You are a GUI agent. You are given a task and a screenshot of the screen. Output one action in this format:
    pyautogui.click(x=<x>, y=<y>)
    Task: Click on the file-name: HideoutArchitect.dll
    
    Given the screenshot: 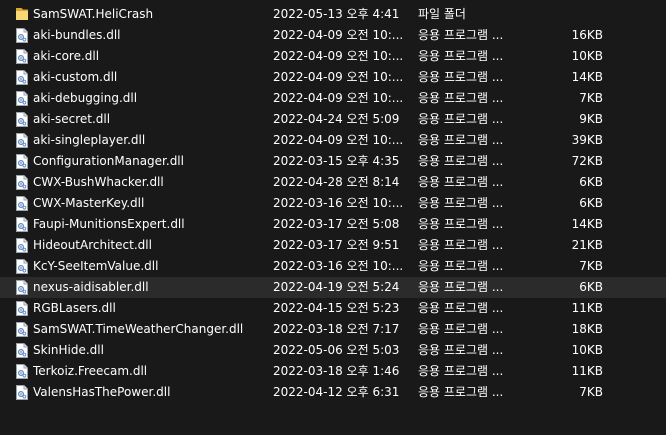 What is the action you would take?
    pyautogui.click(x=92, y=245)
    